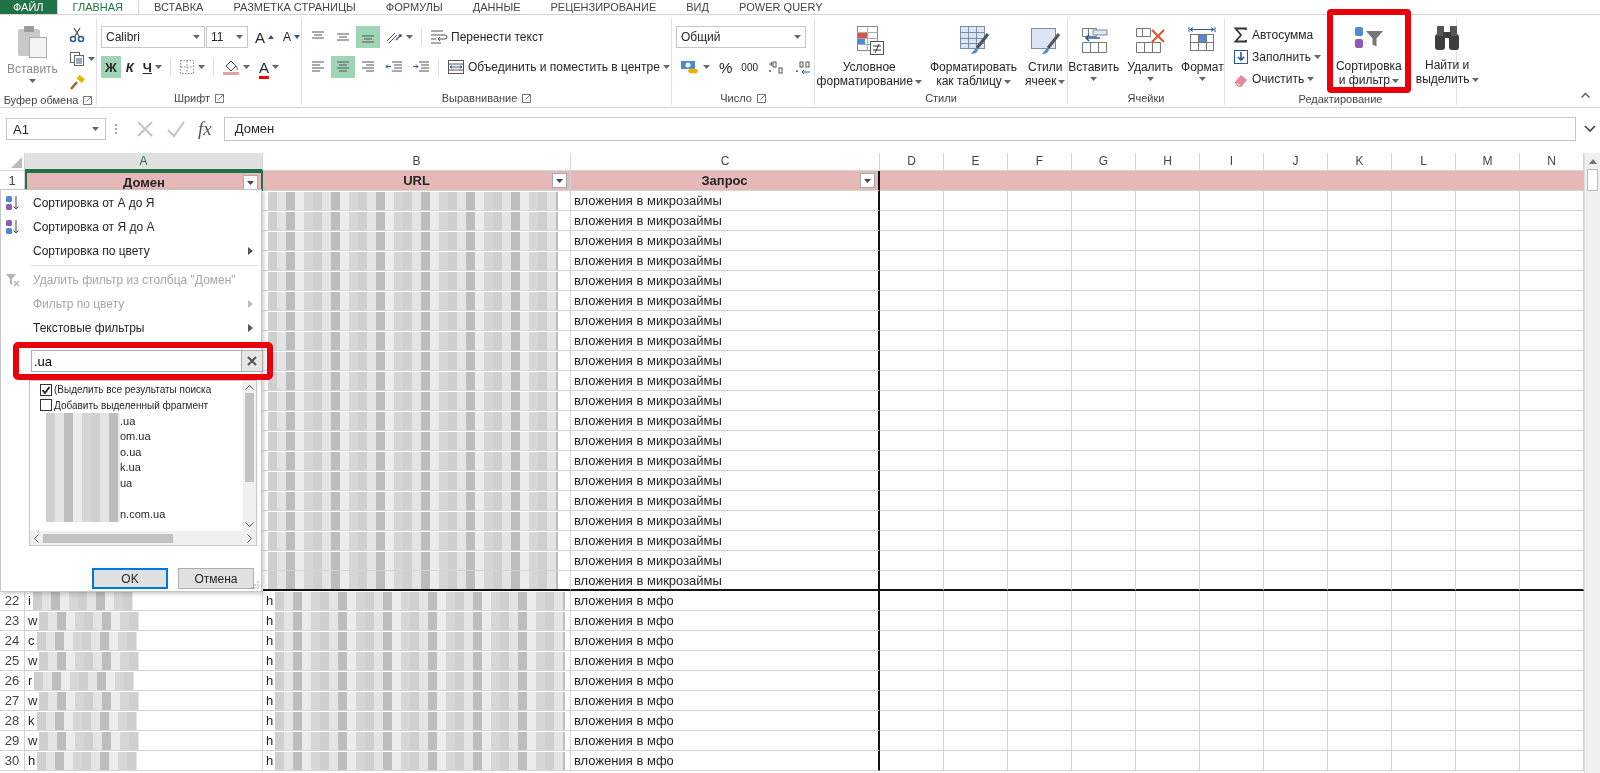 Image resolution: width=1600 pixels, height=773 pixels. I want to click on list-item: om.ua, so click(135, 436).